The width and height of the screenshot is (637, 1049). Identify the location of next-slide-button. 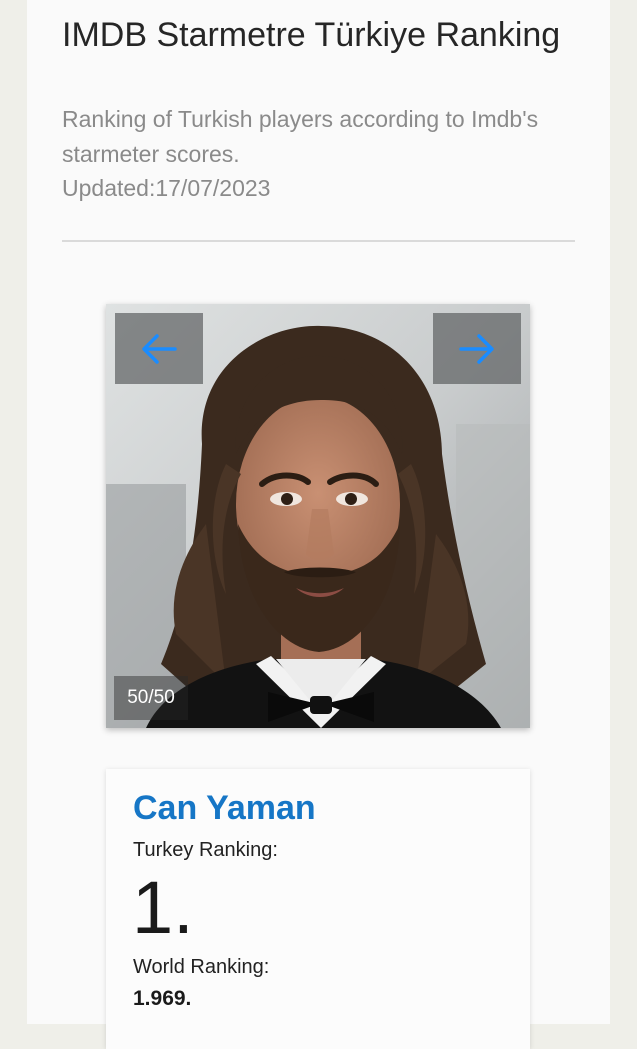
(477, 348).